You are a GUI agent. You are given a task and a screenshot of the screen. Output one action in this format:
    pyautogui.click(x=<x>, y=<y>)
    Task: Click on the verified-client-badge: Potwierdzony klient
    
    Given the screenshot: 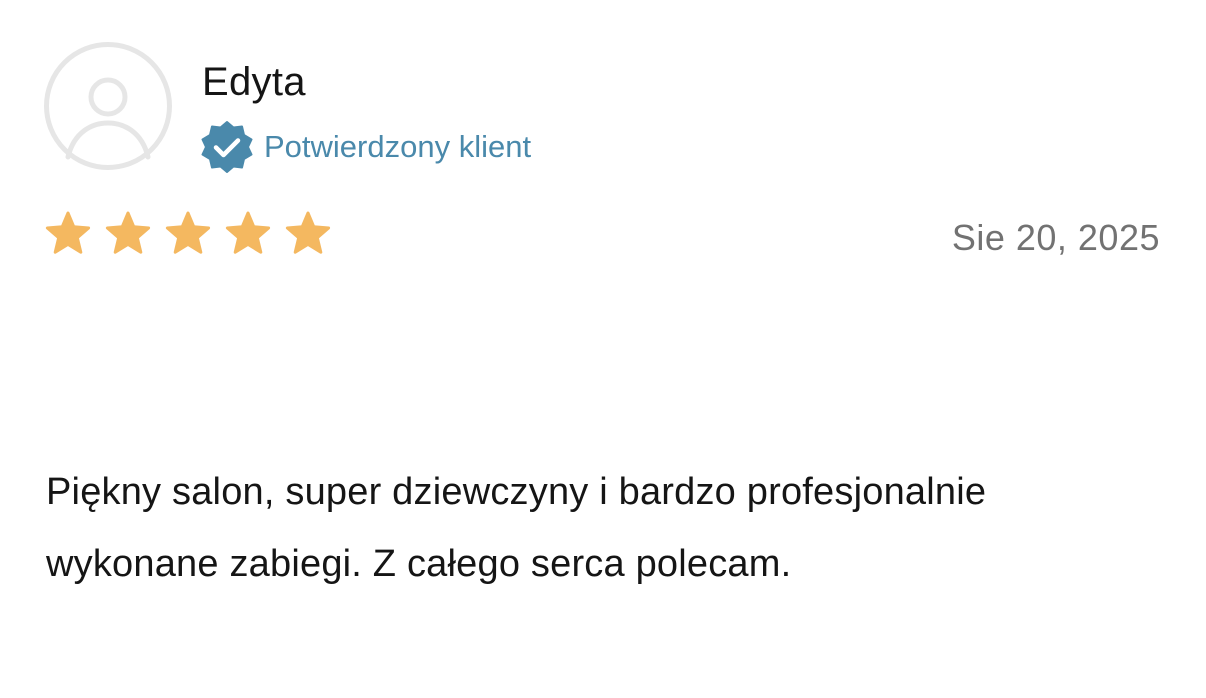 What is the action you would take?
    pyautogui.click(x=365, y=147)
    